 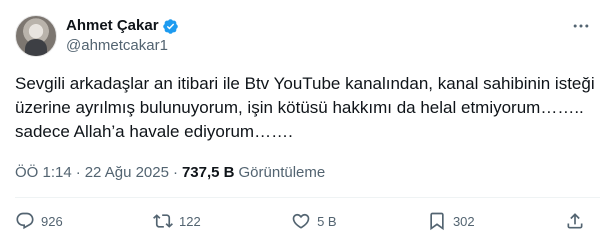 I want to click on reply-icon, so click(x=25, y=222).